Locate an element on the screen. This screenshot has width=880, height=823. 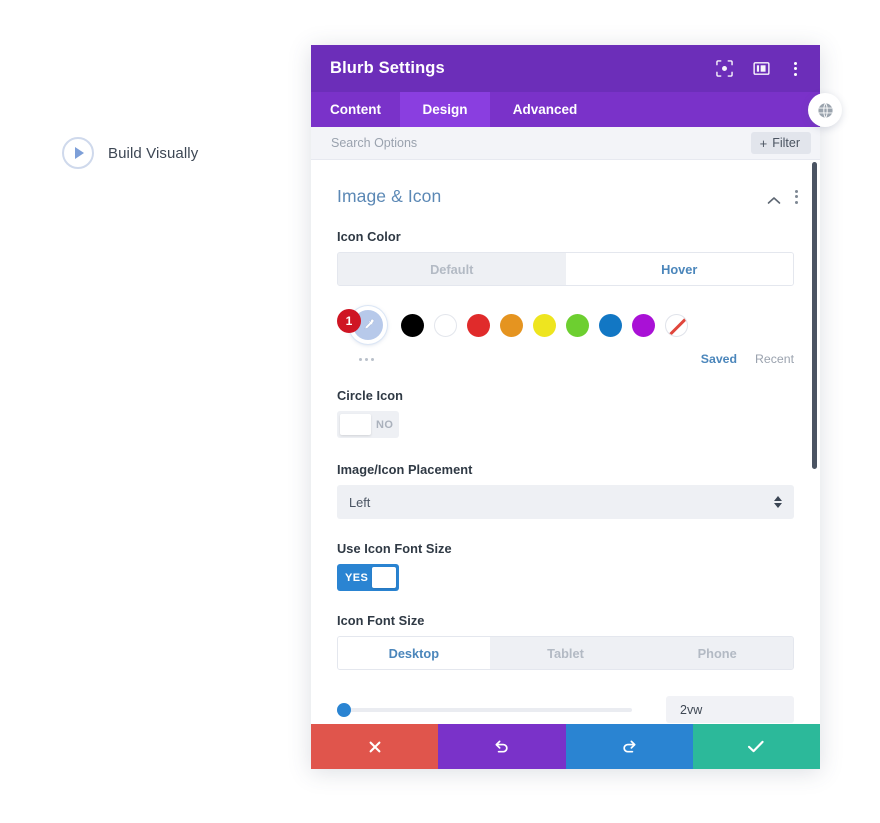
swatch-red is located at coordinates (478, 325).